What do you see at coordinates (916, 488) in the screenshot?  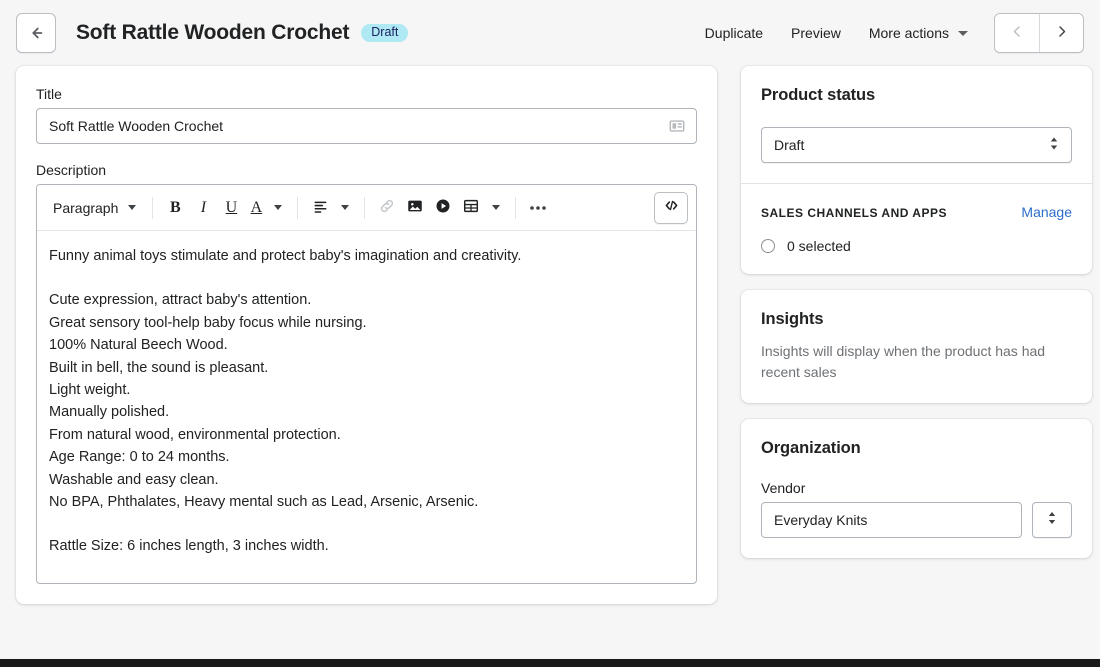 I see `organization-card: Organization Vendor Everyday Knits` at bounding box center [916, 488].